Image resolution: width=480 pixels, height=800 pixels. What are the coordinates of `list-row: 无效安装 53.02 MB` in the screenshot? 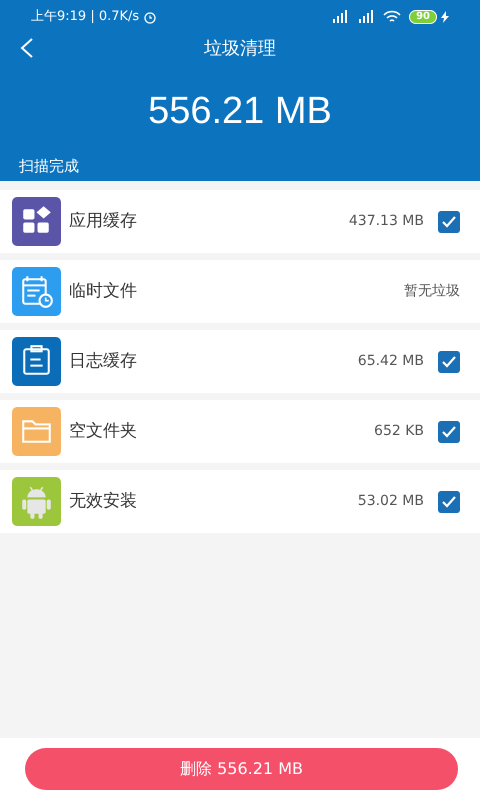 It's located at (240, 501).